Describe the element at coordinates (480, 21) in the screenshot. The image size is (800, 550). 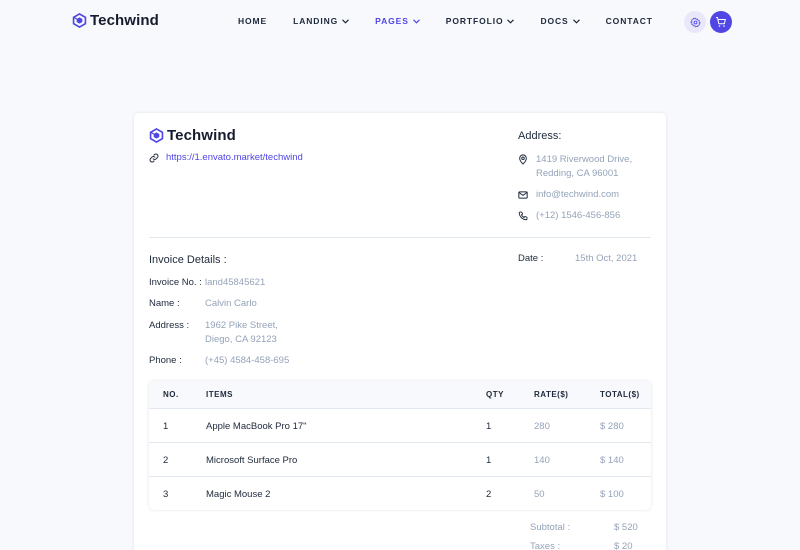
I see `nav-item-portfolio: PORTFOLIO` at that location.